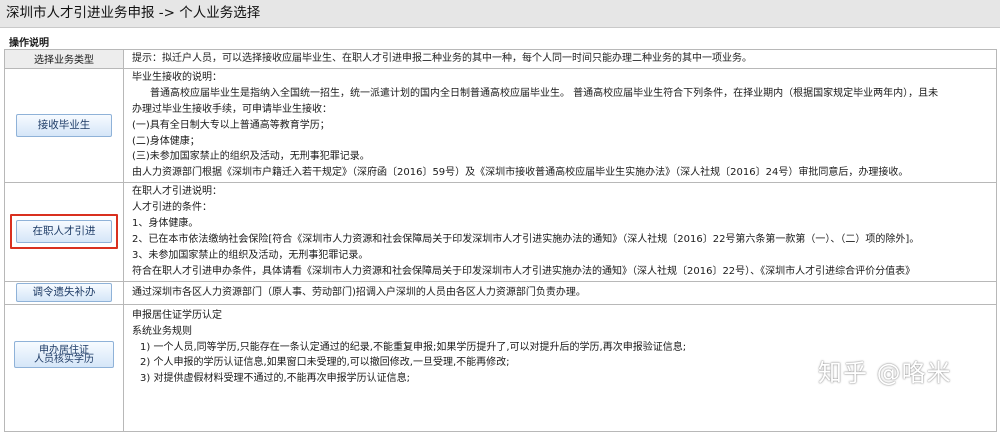 The image size is (1000, 432). What do you see at coordinates (250, 255) in the screenshot?
I see `desc-line: 3、未参加国家禁止的组织及活动，无刑事犯罪记录。` at bounding box center [250, 255].